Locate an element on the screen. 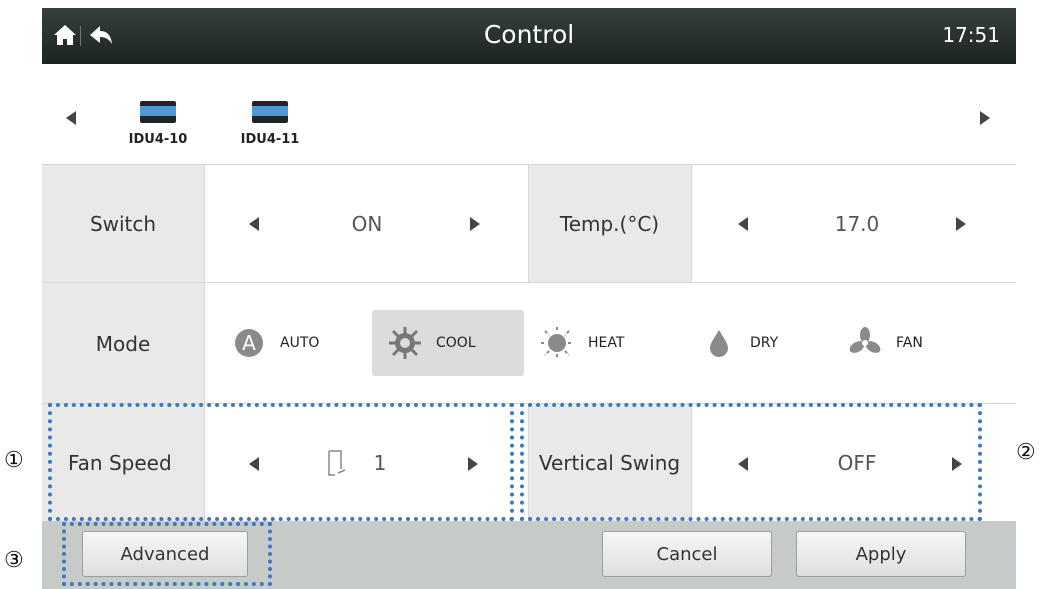 The image size is (1040, 589). callout-1: ① is located at coordinates (14, 460).